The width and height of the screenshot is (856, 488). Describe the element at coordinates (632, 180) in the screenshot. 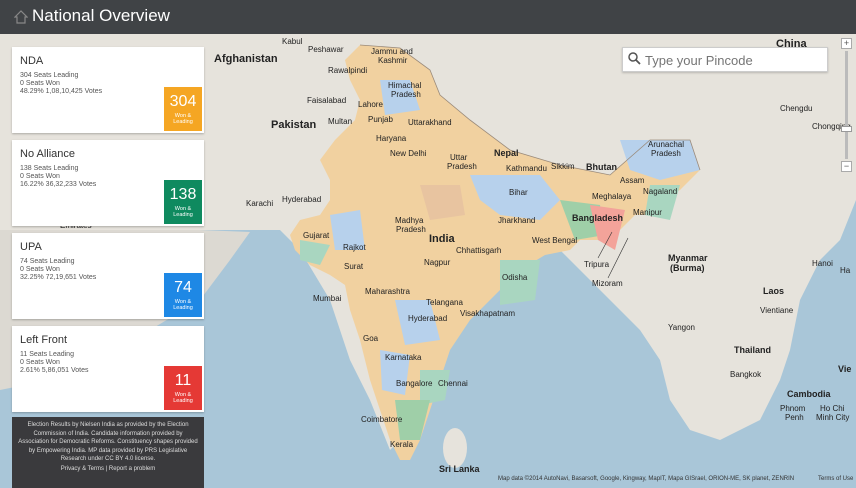

I see `map-label-assam: Assam` at that location.